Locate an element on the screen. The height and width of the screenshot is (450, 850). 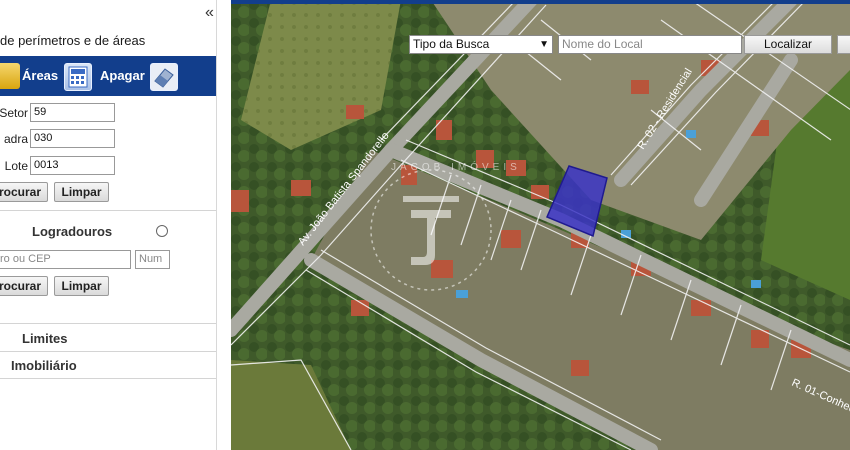
collapse-panel-icon: « is located at coordinates (209, 13).